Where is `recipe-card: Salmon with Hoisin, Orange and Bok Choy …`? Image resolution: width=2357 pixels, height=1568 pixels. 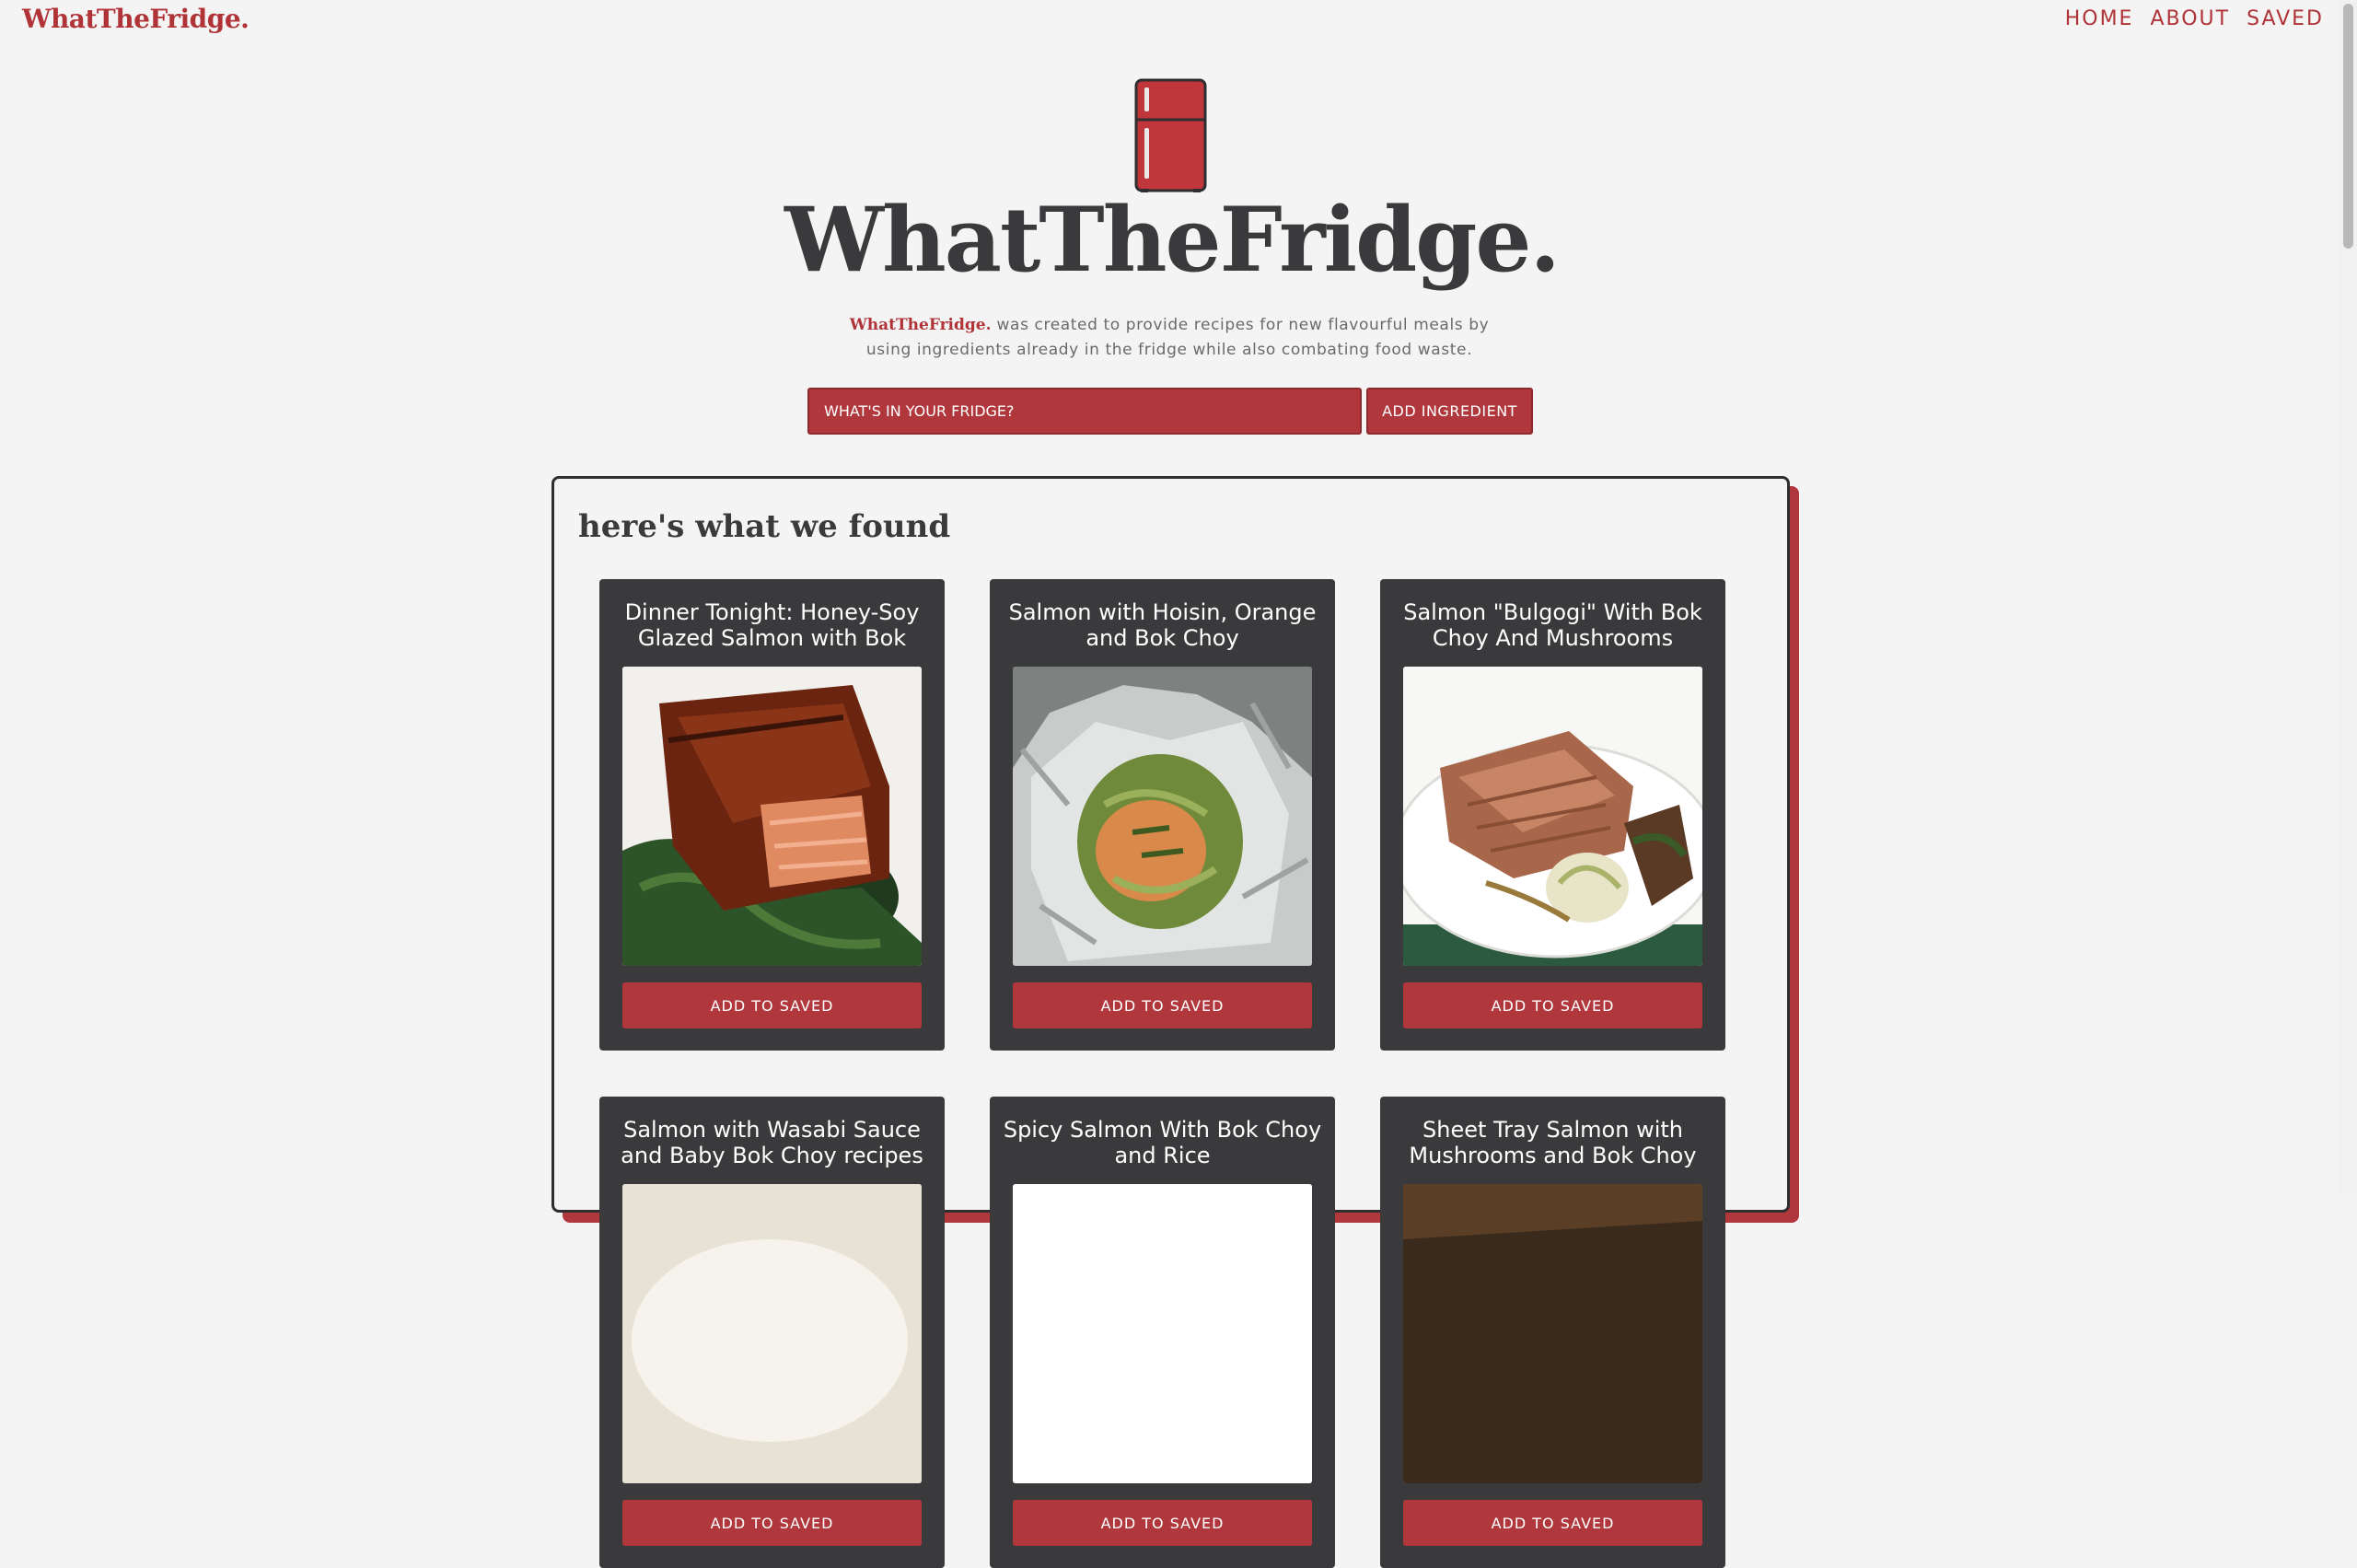 recipe-card: Salmon with Hoisin, Orange and Bok Choy … is located at coordinates (1162, 815).